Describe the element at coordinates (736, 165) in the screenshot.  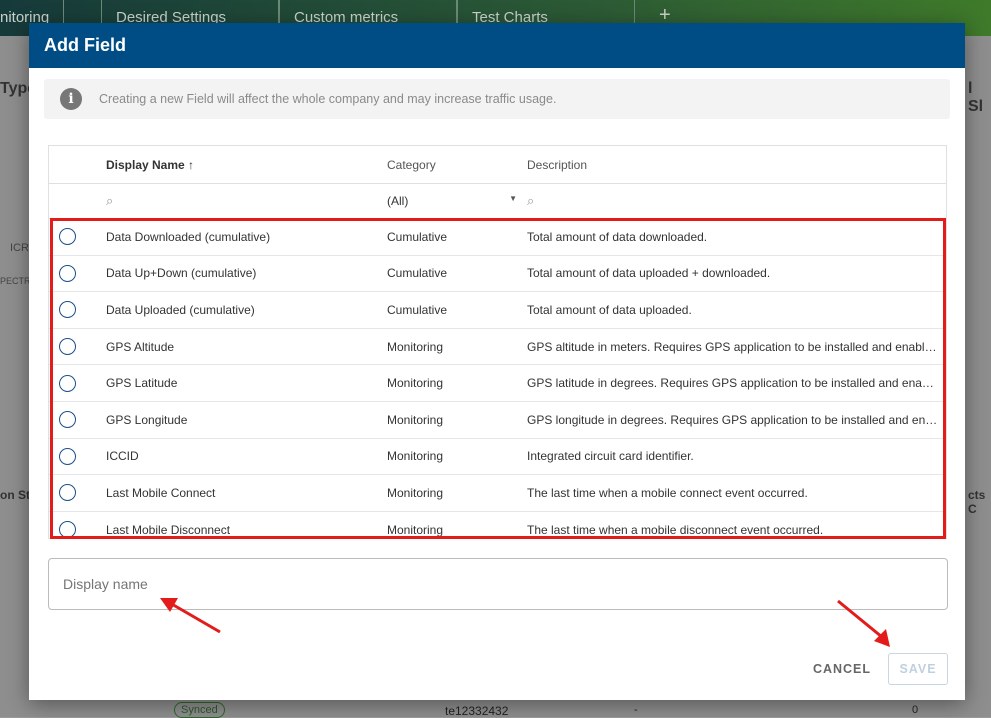
I see `column-header-description: Description` at that location.